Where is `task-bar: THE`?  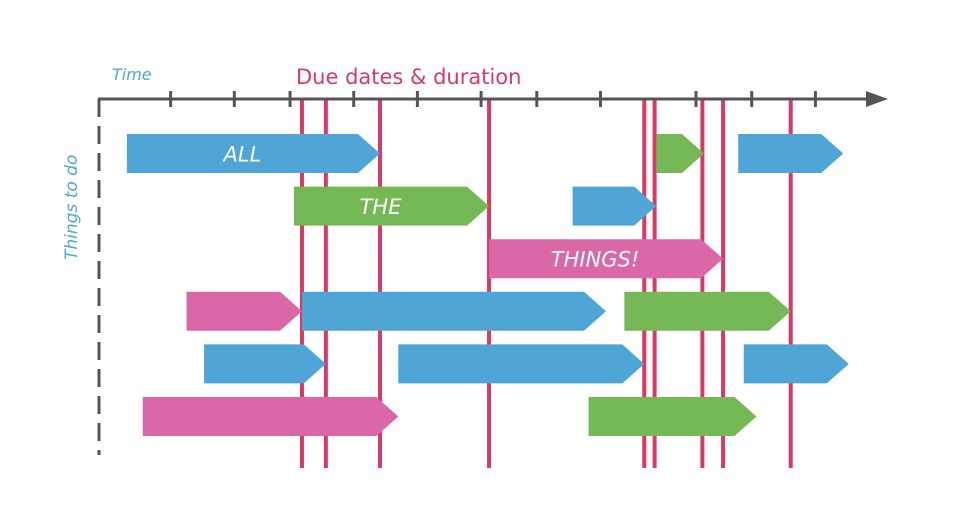 task-bar: THE is located at coordinates (392, 206).